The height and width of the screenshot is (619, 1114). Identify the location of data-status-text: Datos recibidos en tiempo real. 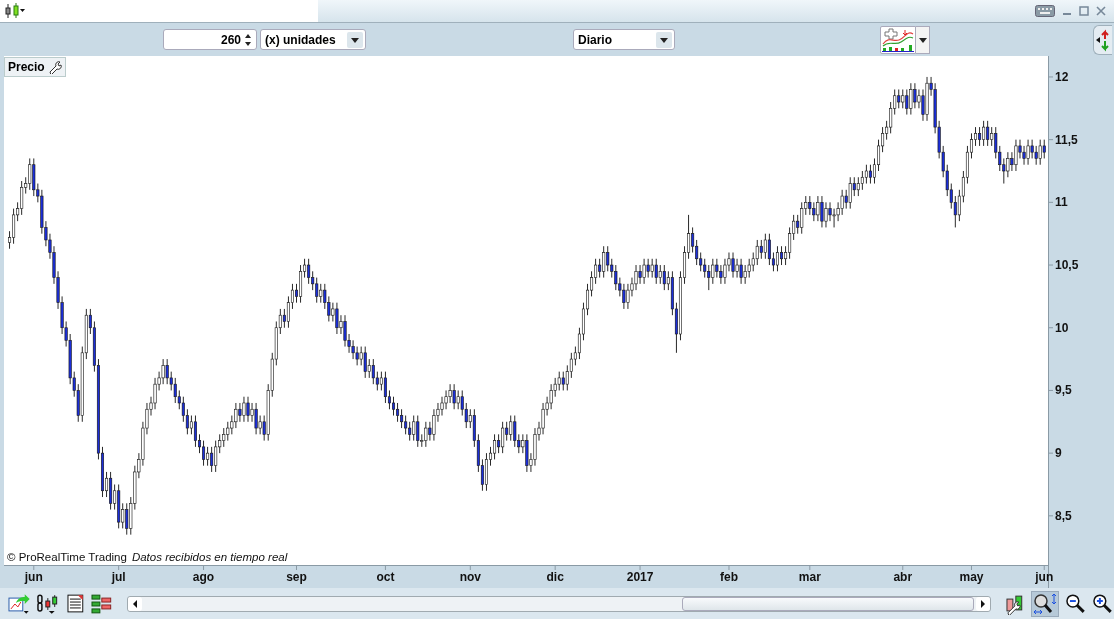
(209, 557).